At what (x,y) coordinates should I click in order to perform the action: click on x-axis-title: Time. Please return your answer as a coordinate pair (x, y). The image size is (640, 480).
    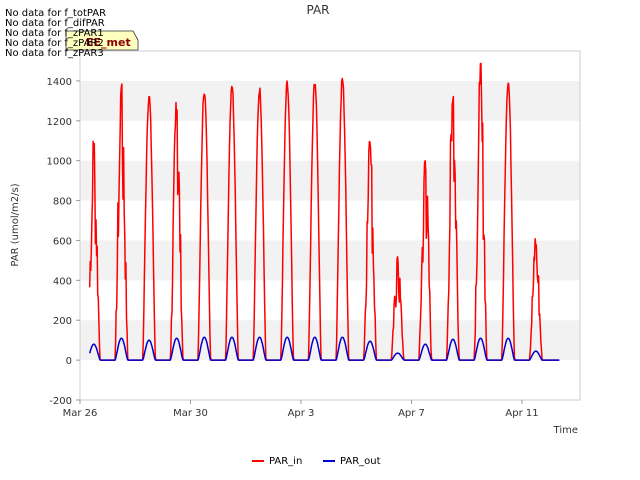
    Looking at the image, I should click on (565, 430).